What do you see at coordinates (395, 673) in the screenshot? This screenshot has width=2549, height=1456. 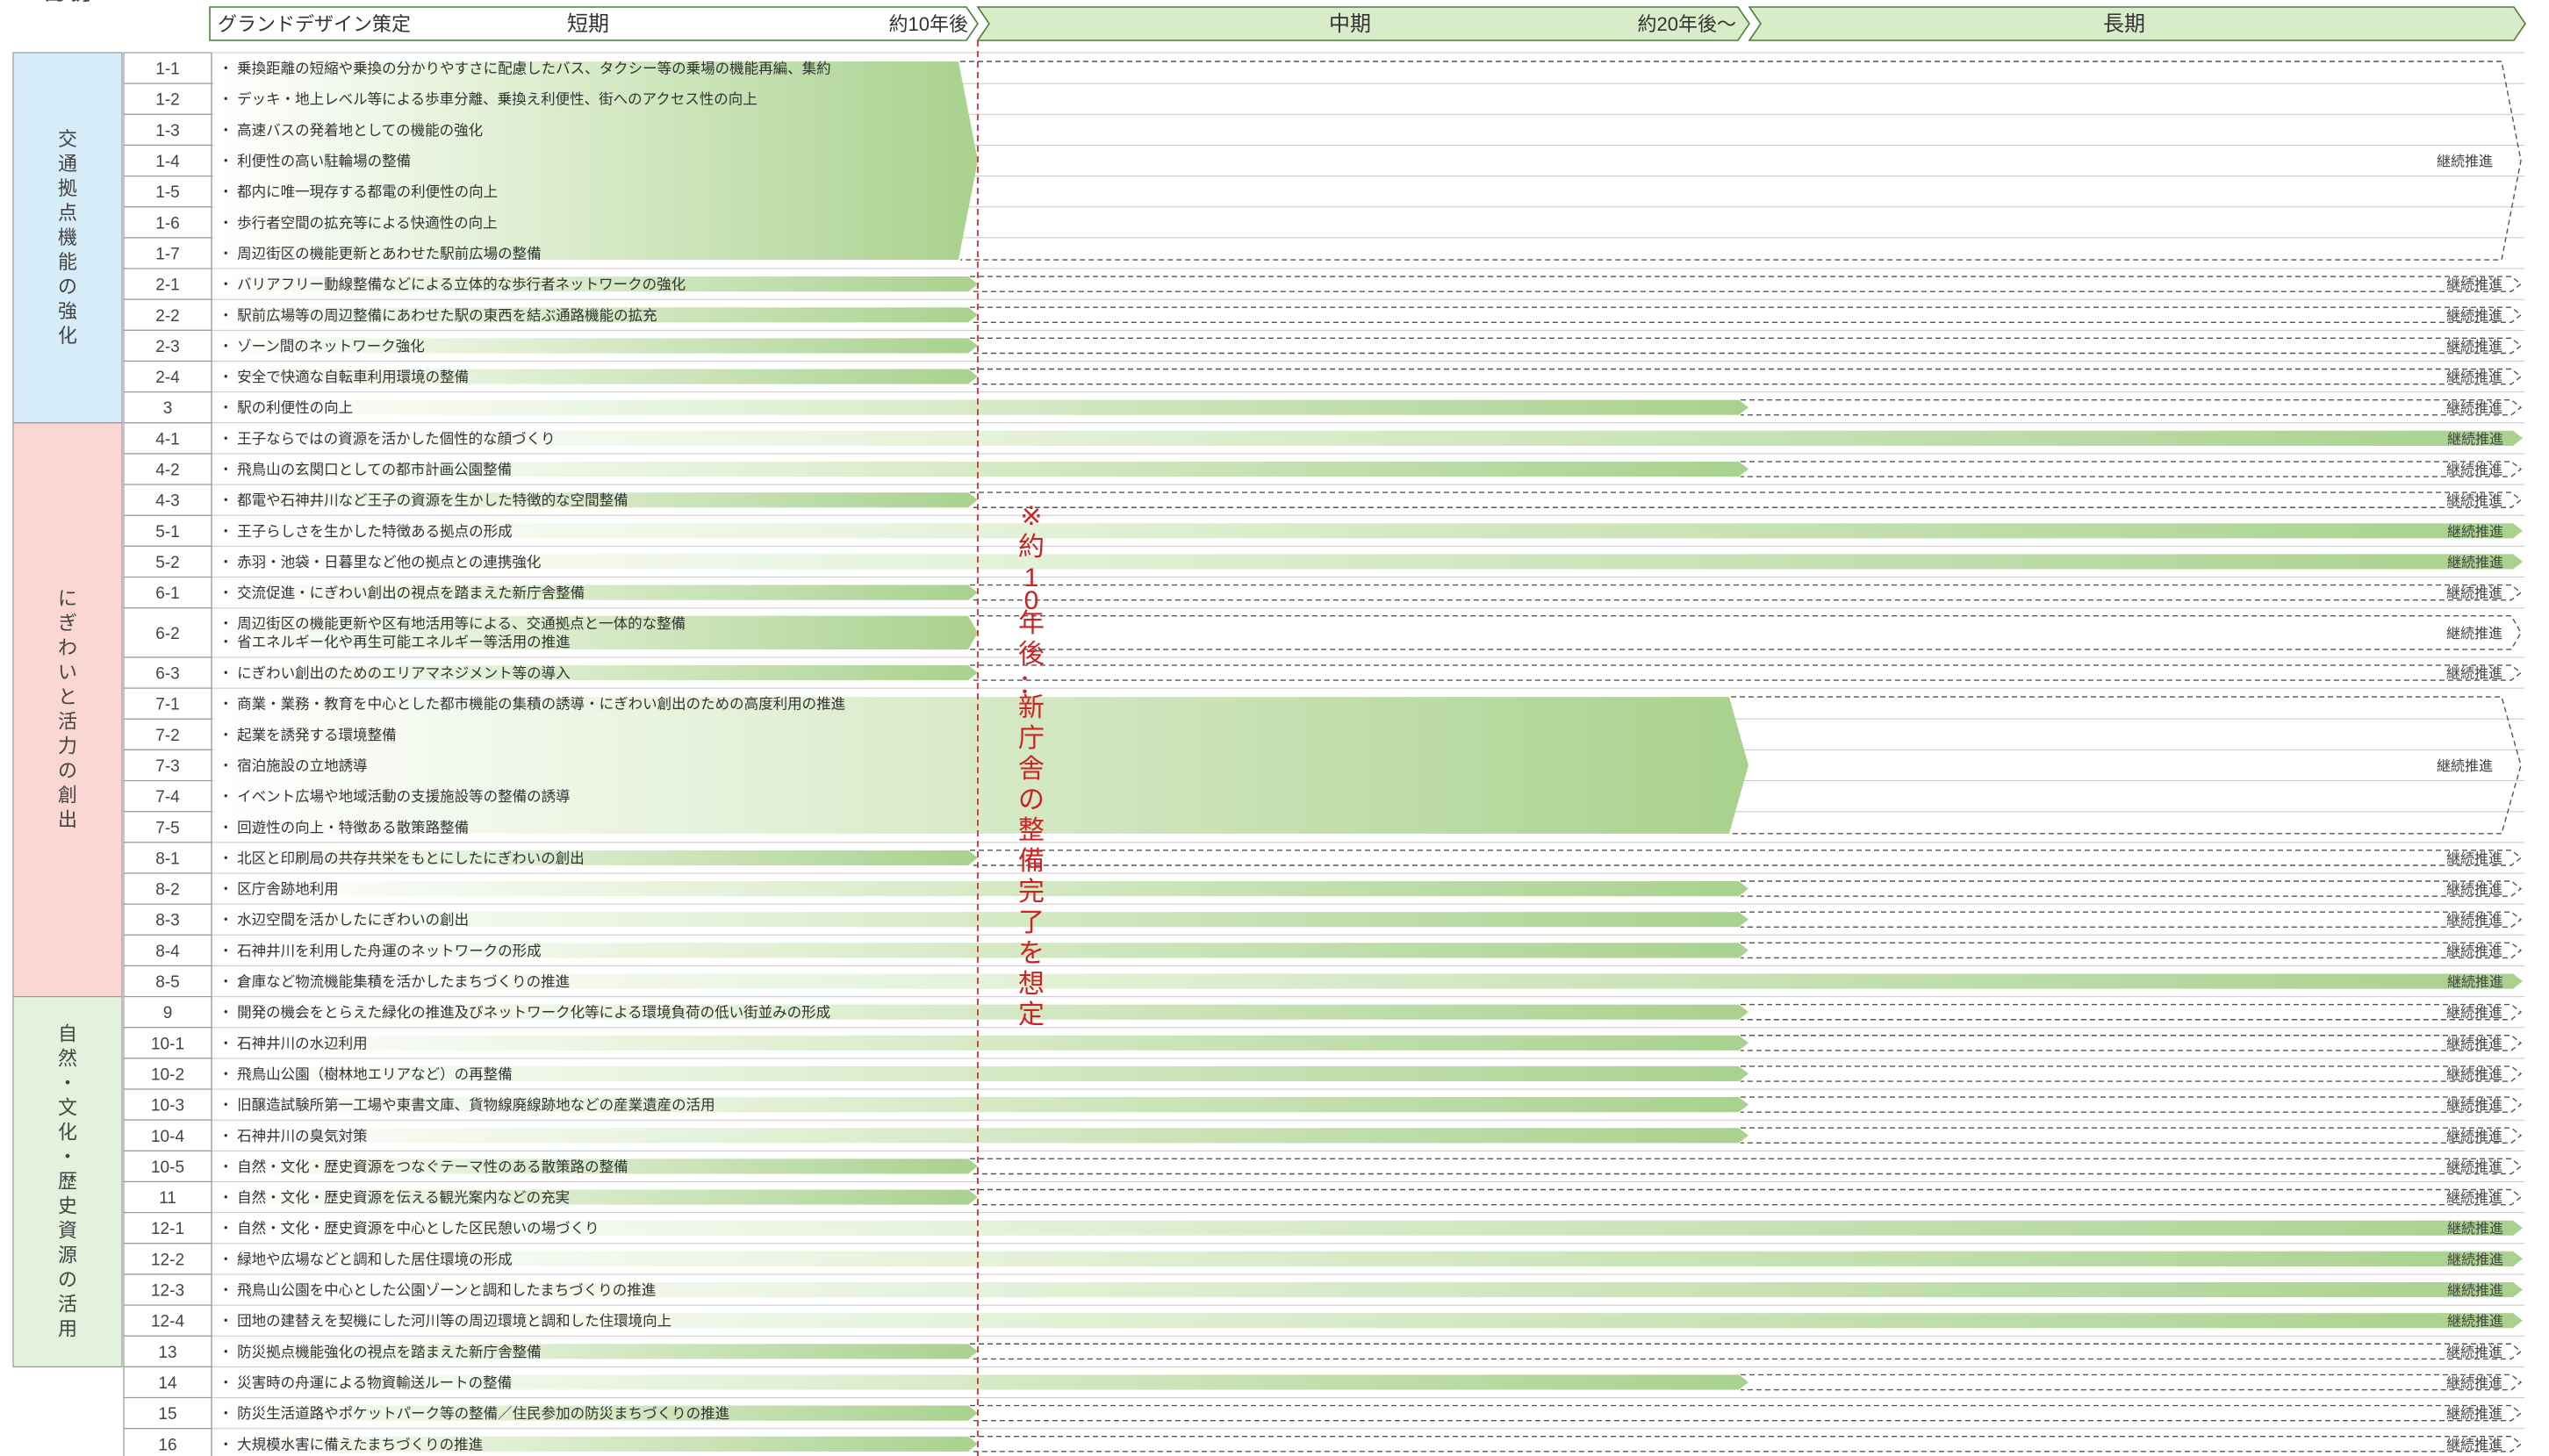 I see `row-text: ・ にぎわい創出のためのエリアマネジメント等の導入` at bounding box center [395, 673].